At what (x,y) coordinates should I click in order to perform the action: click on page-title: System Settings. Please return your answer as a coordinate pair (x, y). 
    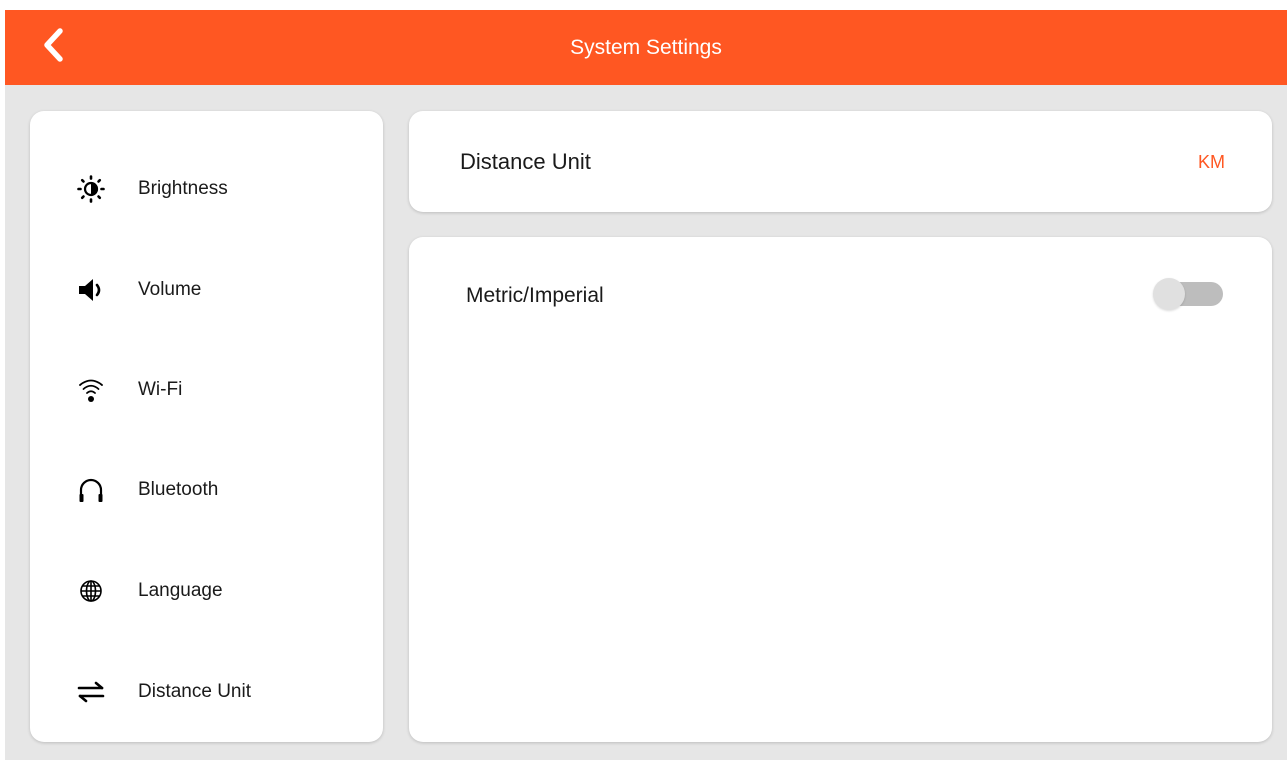
    Looking at the image, I should click on (646, 47).